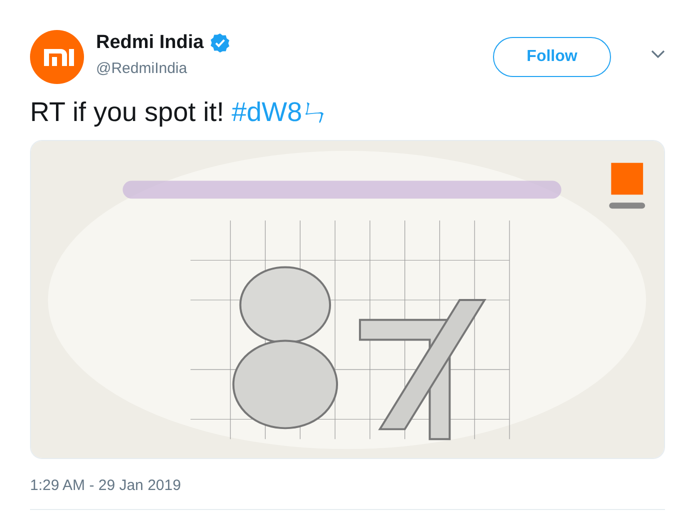  Describe the element at coordinates (288, 68) in the screenshot. I see `account-handle: @RedmiIndia` at that location.